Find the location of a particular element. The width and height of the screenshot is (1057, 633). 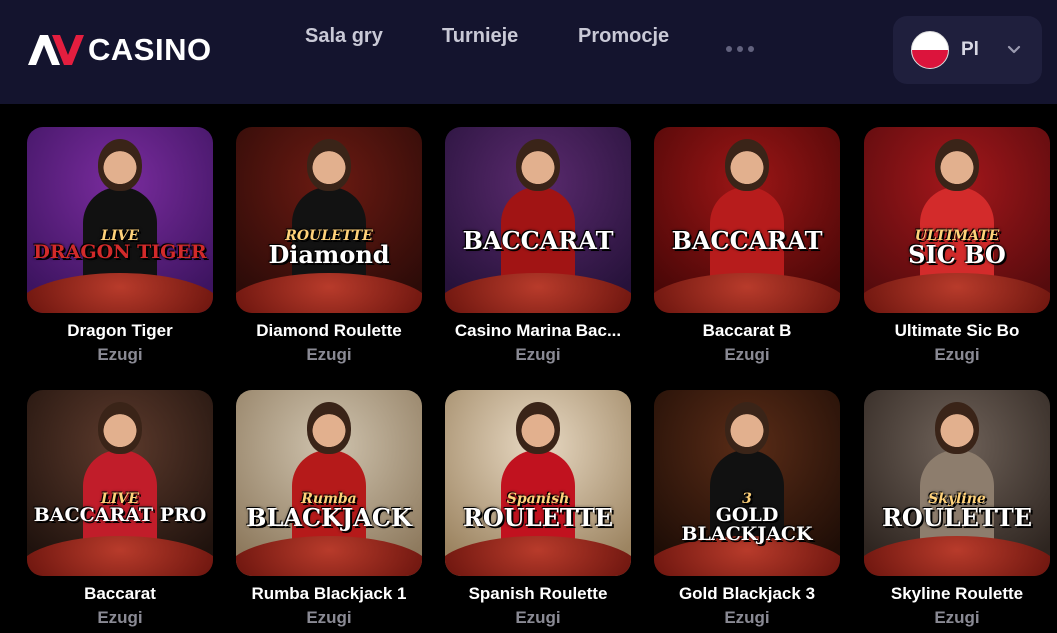

nav-item-turnieje: Turnieje is located at coordinates (480, 36).